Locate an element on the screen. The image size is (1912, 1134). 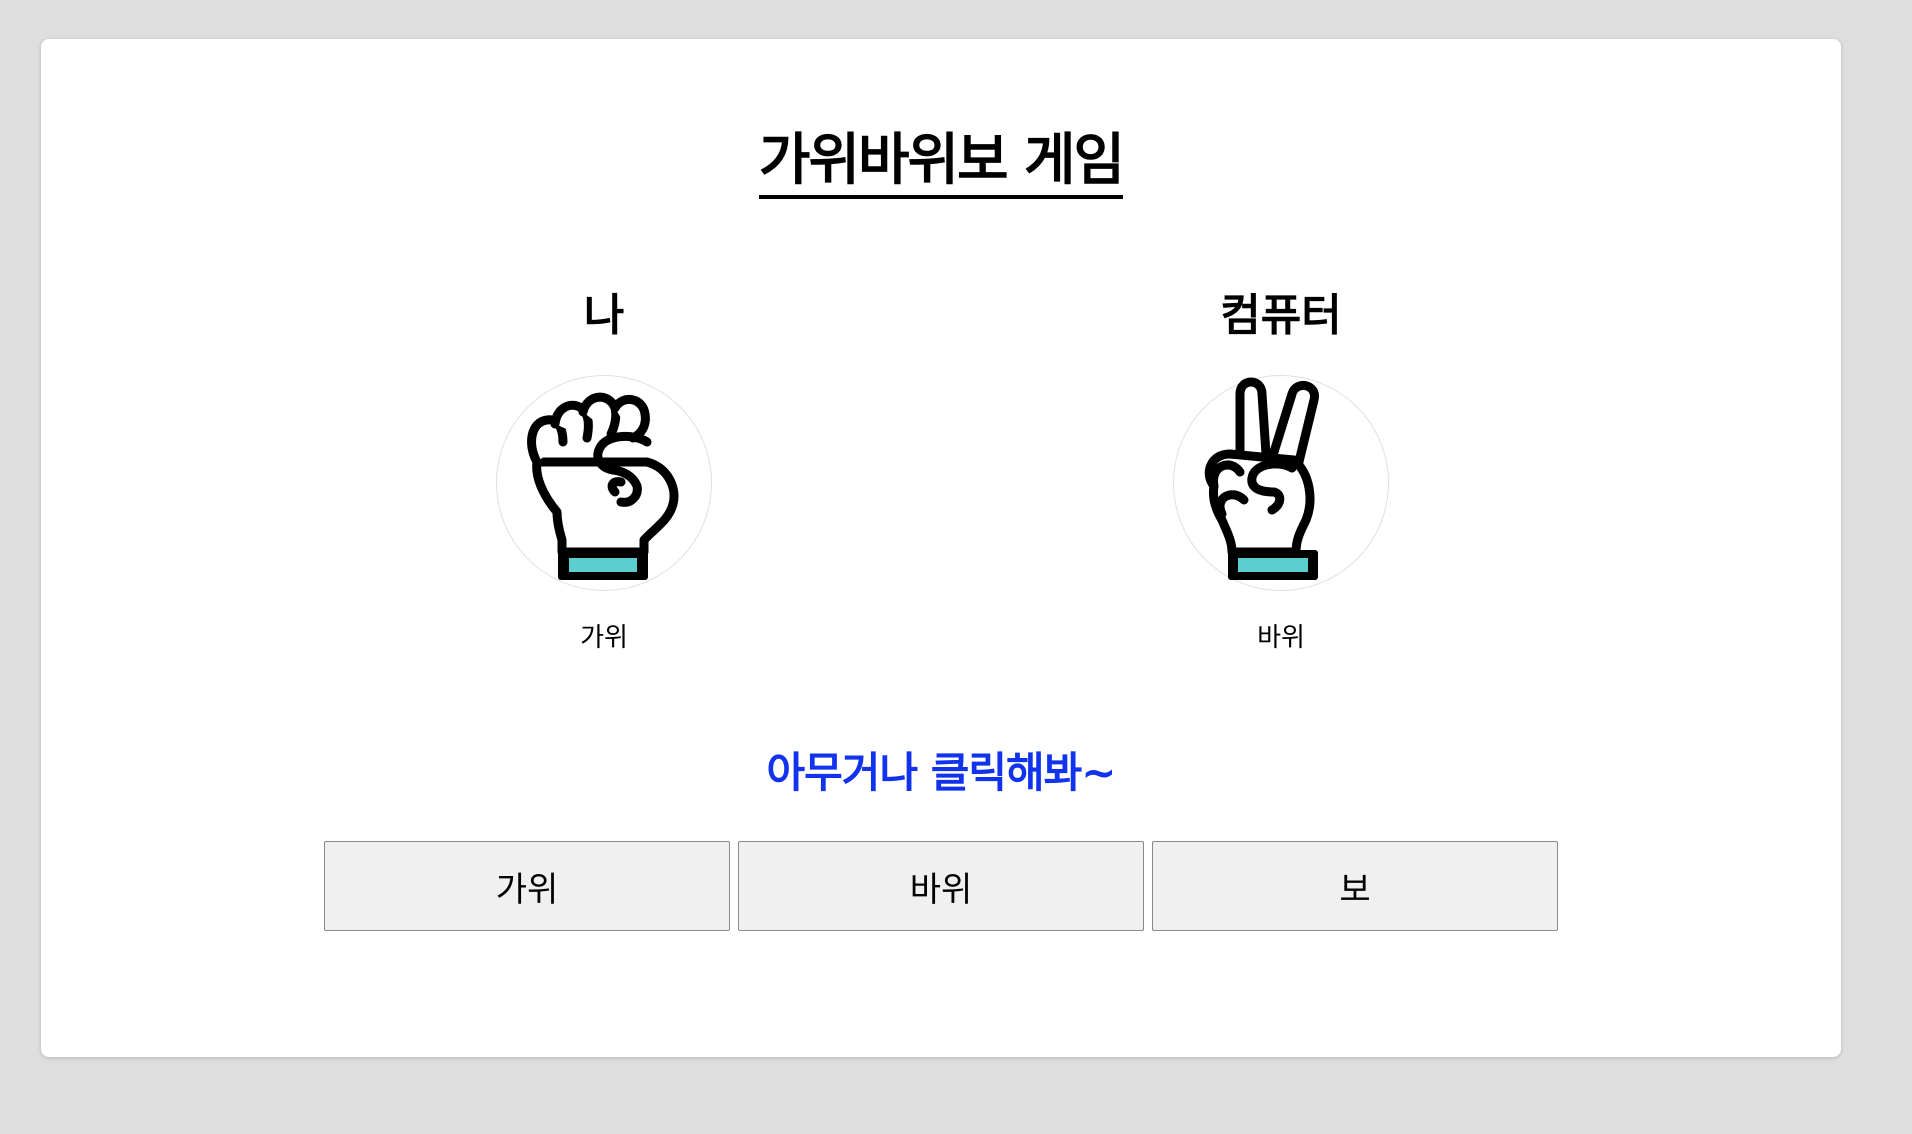
player-me-panel: 나 가위 is located at coordinates (604, 467).